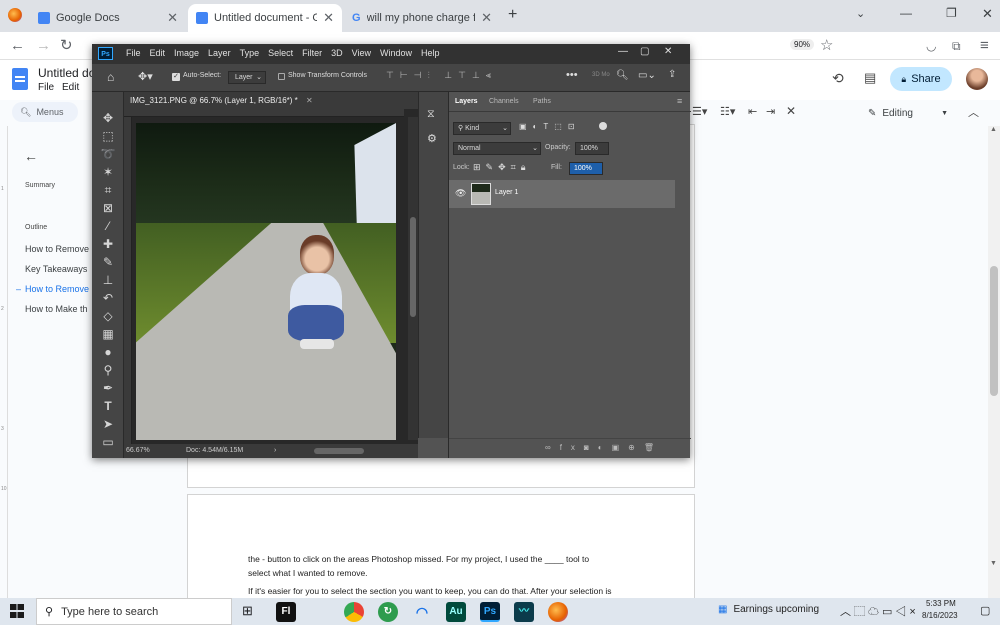  Describe the element at coordinates (309, 100) in the screenshot. I see `doc-tab-close-icon: ✕` at that location.